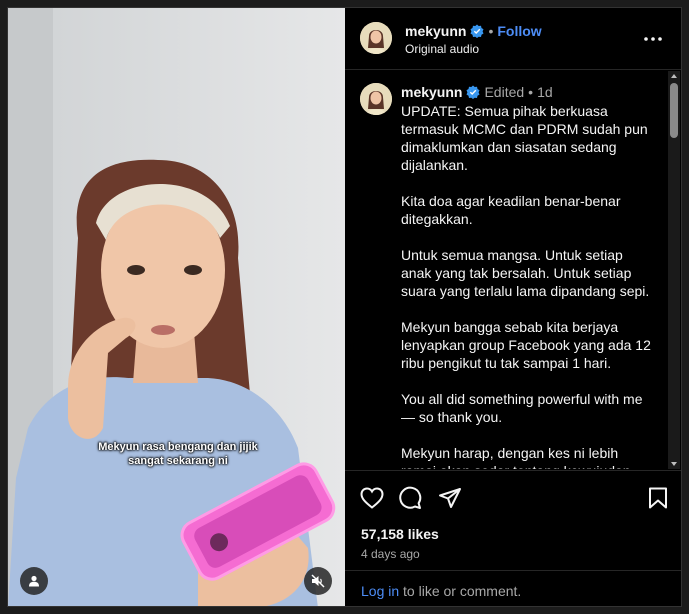  I want to click on like-button, so click(372, 498).